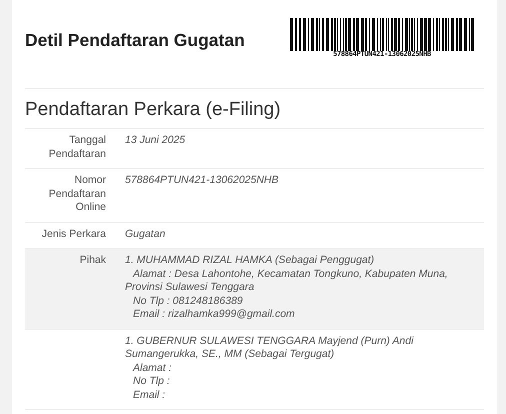 This screenshot has height=414, width=506. I want to click on section-title: Pendaftaran Perkara (e-Filing), so click(254, 109).